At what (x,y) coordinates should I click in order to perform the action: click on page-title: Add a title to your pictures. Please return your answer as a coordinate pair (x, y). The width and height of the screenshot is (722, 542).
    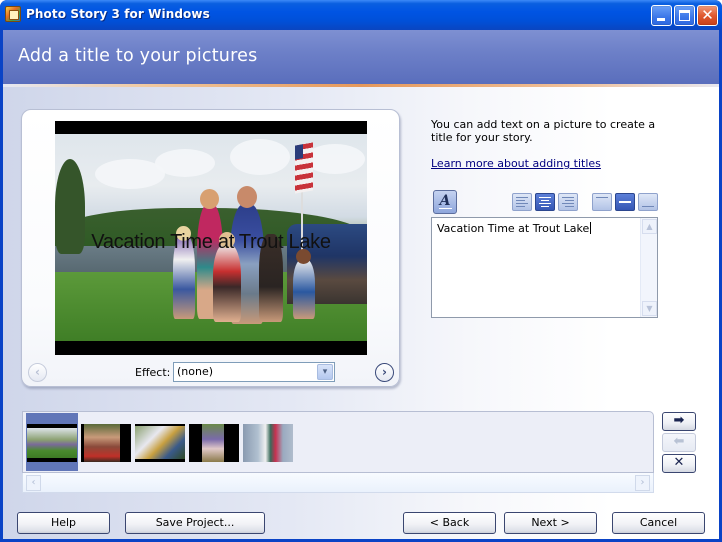
    Looking at the image, I should click on (138, 56).